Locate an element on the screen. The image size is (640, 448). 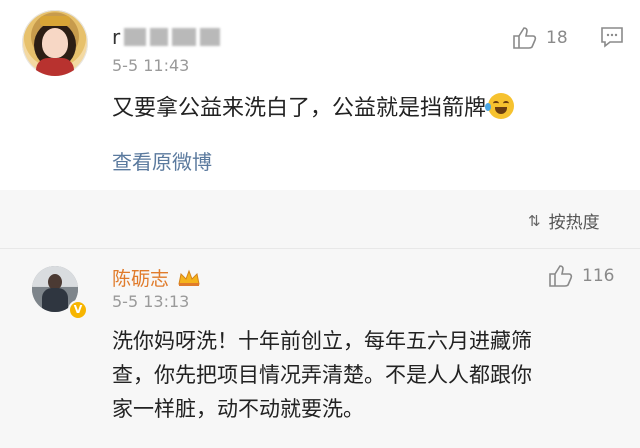
laugh-cry-emoji-icon is located at coordinates (500, 106).